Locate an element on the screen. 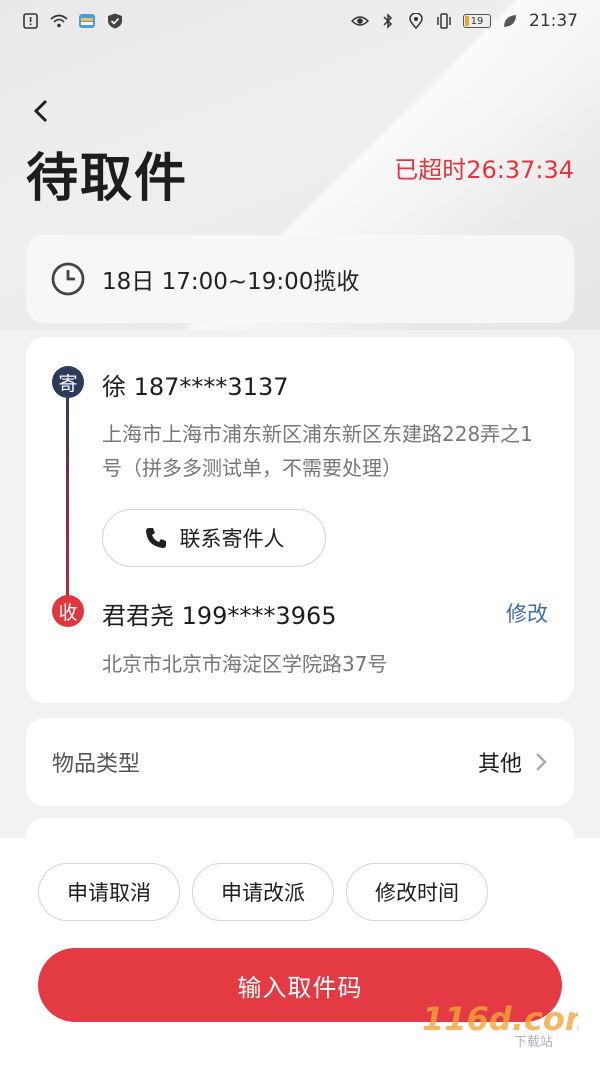 The width and height of the screenshot is (600, 1067). request-cancel-button: 申请取消 is located at coordinates (109, 892).